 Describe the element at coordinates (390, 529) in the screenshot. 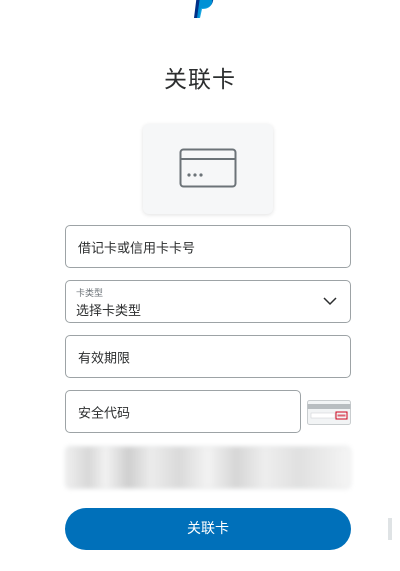

I see `edge-divider` at that location.